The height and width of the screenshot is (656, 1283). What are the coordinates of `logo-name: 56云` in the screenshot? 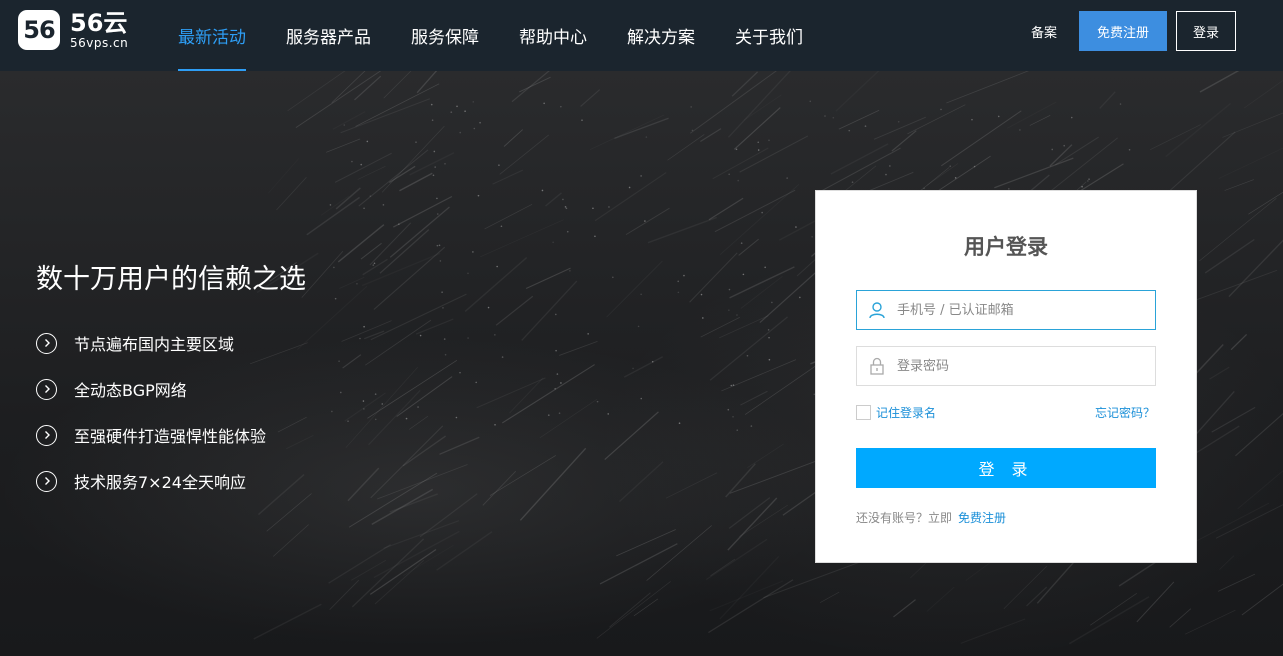 It's located at (99, 23).